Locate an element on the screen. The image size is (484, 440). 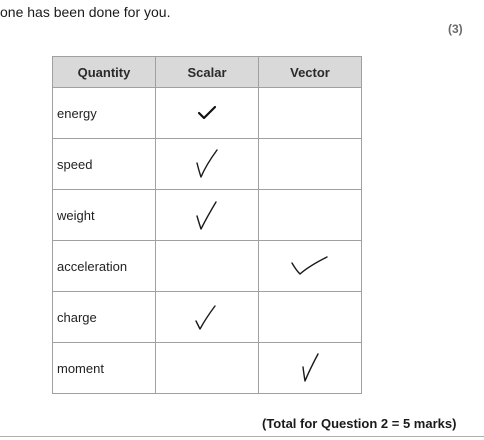
quantity-cell: energy is located at coordinates (104, 113).